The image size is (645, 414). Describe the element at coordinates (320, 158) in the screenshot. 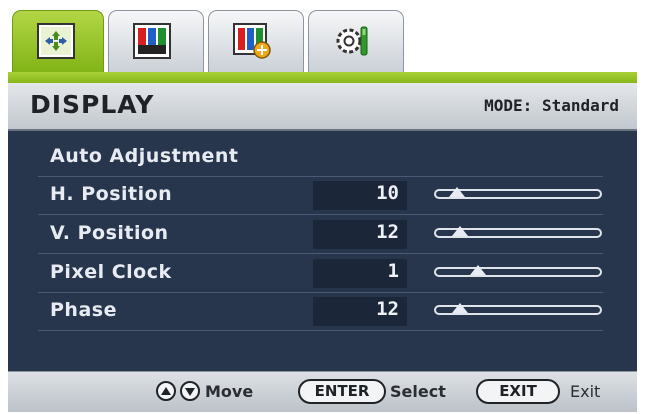

I see `menu-item-auto-adjustment: Auto Adjustment` at that location.